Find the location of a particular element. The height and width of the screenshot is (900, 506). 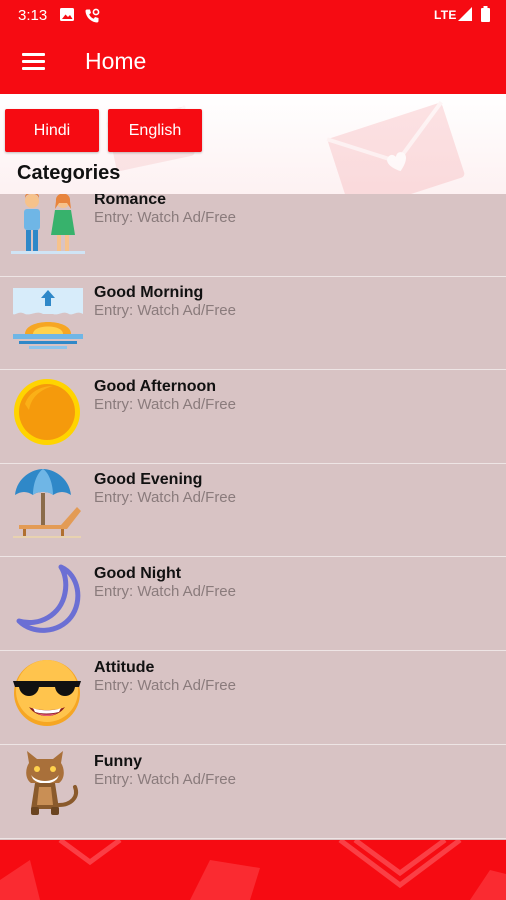

network-type: LTE is located at coordinates (445, 15).